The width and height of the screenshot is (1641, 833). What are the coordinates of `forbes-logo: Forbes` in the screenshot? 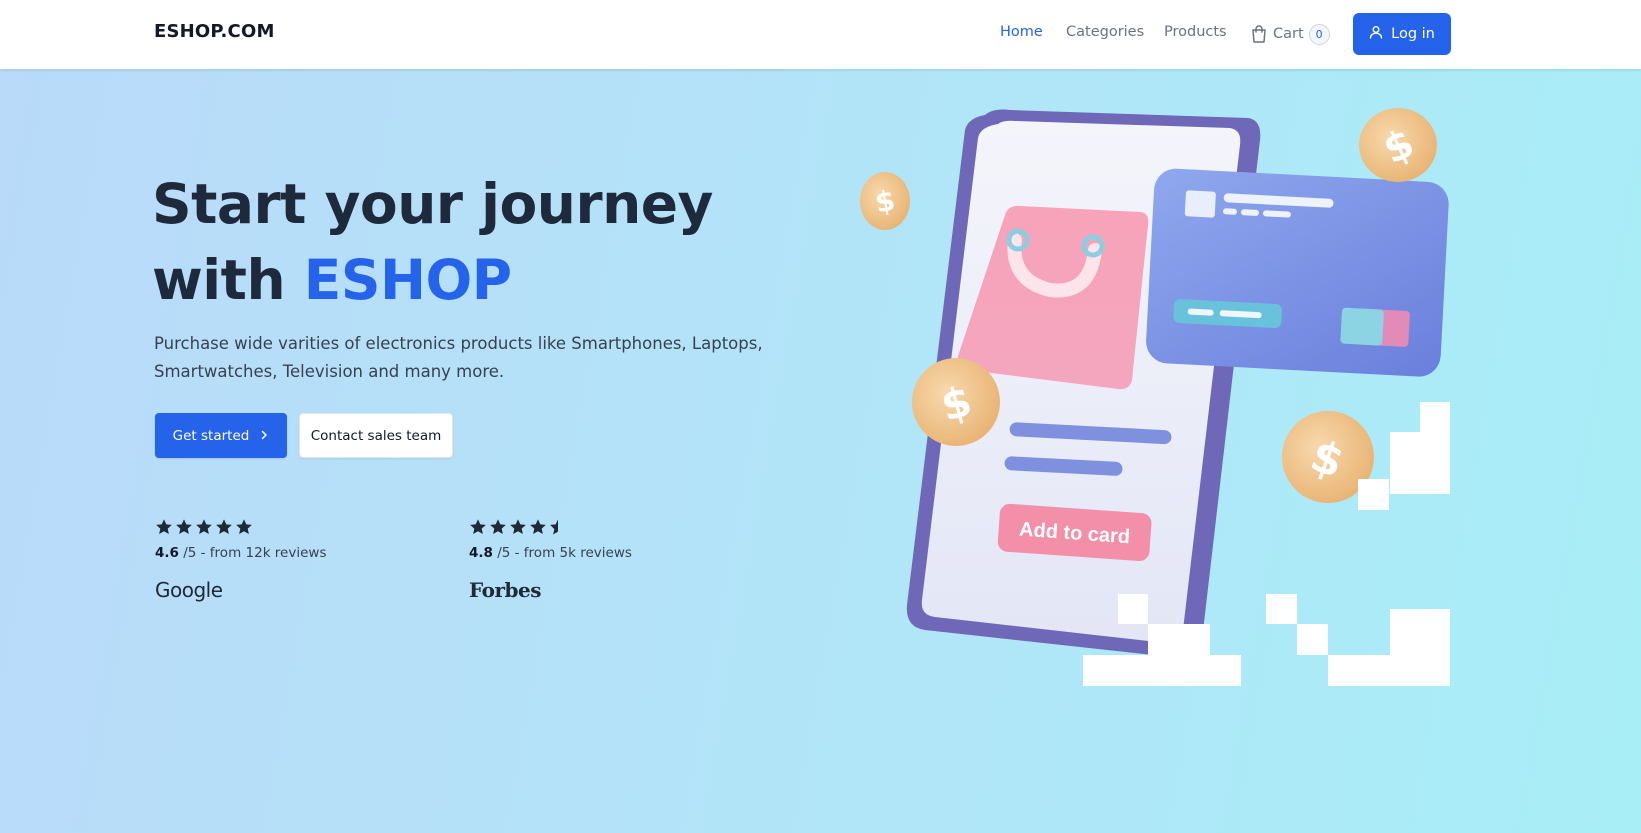 It's located at (505, 590).